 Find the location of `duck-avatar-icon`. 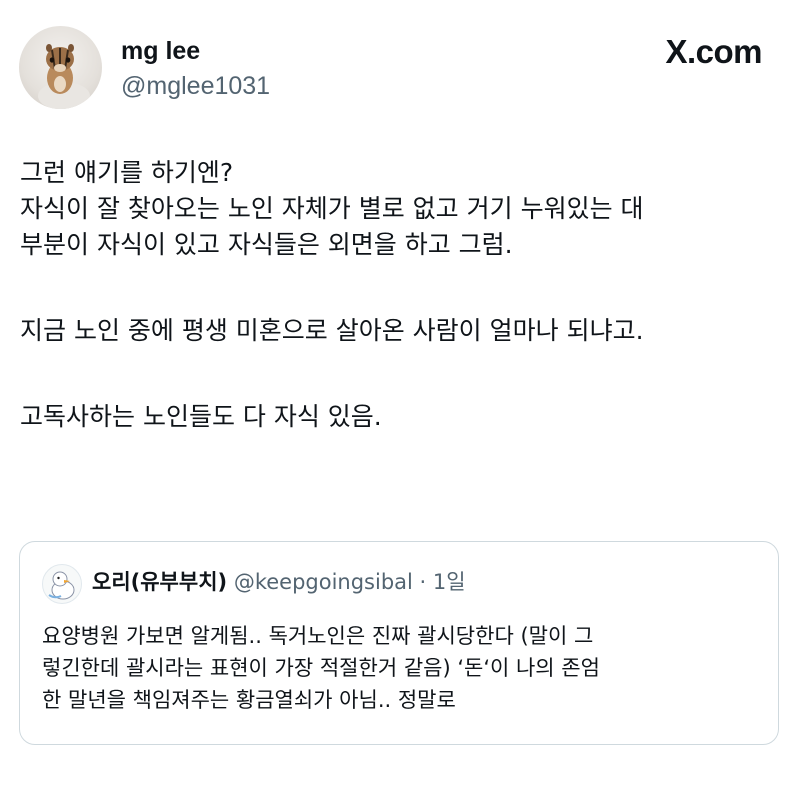

duck-avatar-icon is located at coordinates (61, 585).